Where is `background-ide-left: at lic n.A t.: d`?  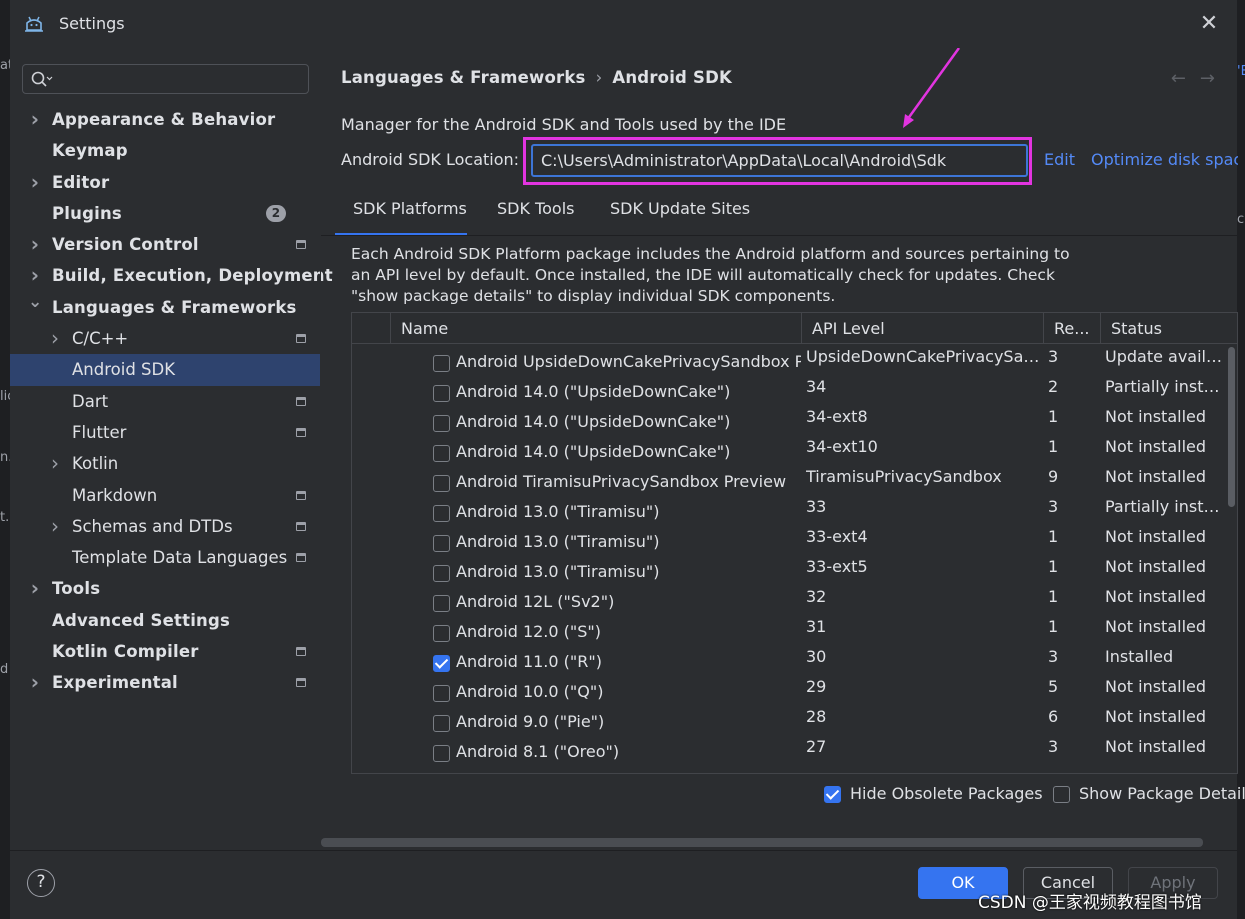 background-ide-left: at lic n.A t.: d is located at coordinates (5, 459).